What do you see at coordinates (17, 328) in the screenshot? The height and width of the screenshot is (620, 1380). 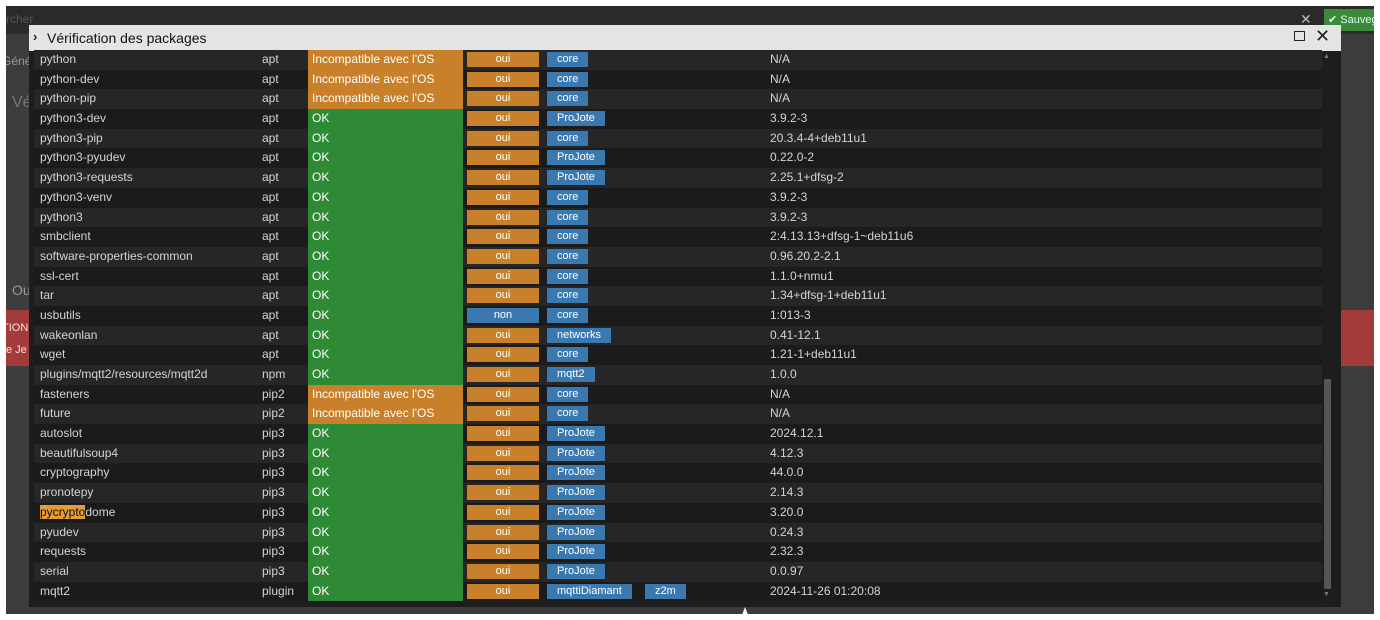 I see `background-alert-title: TION` at bounding box center [17, 328].